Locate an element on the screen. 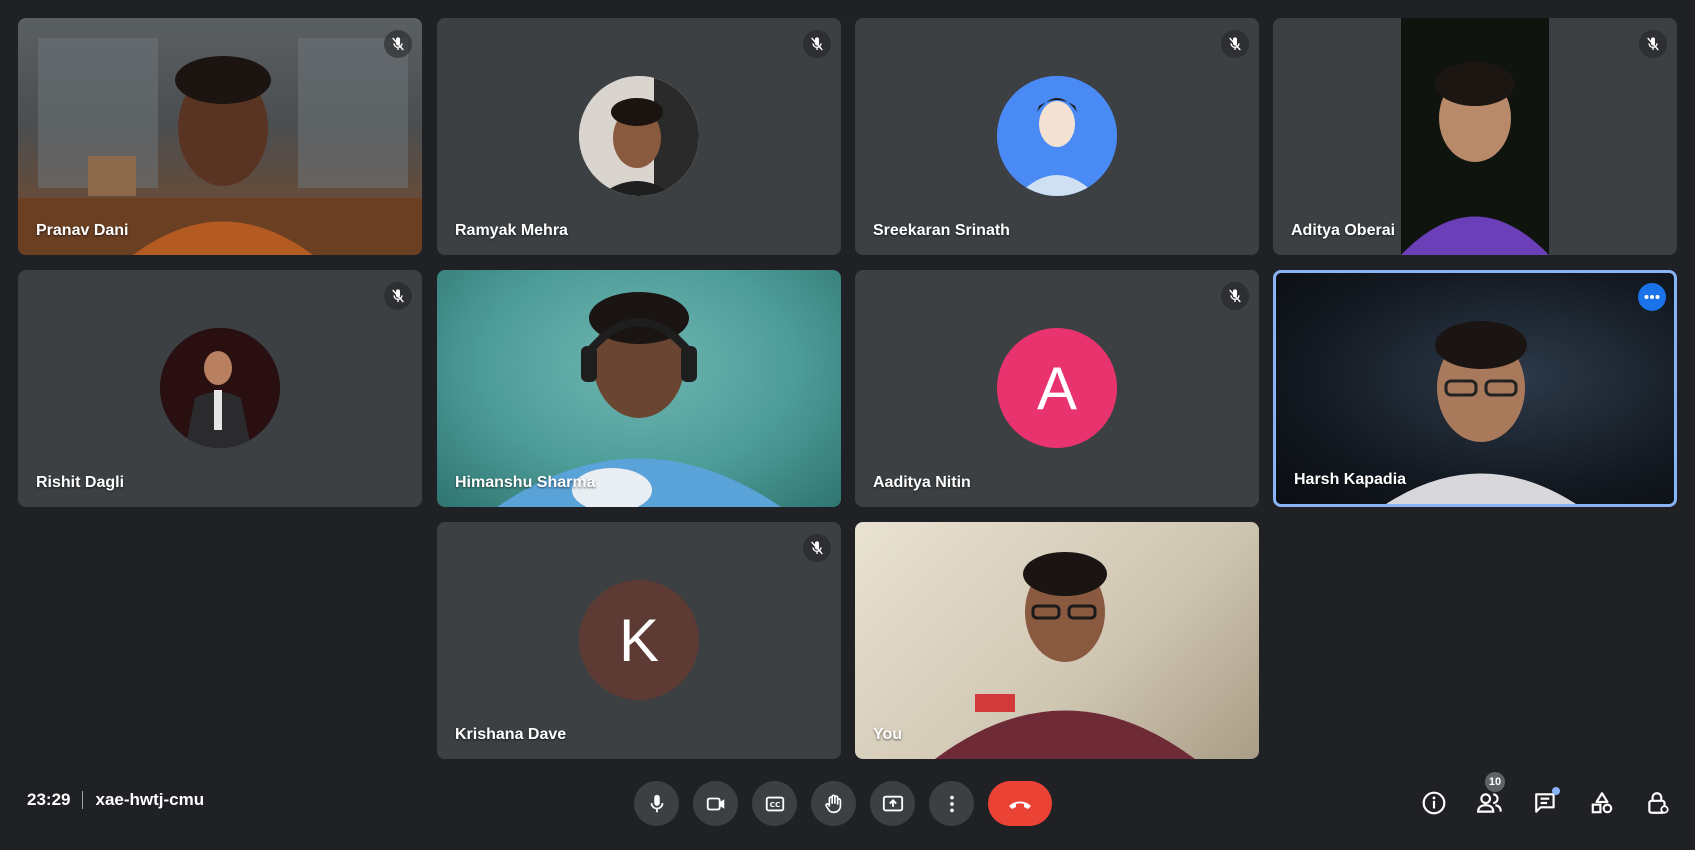 Image resolution: width=1695 pixels, height=850 pixels. avatar-illustration is located at coordinates (1057, 136).